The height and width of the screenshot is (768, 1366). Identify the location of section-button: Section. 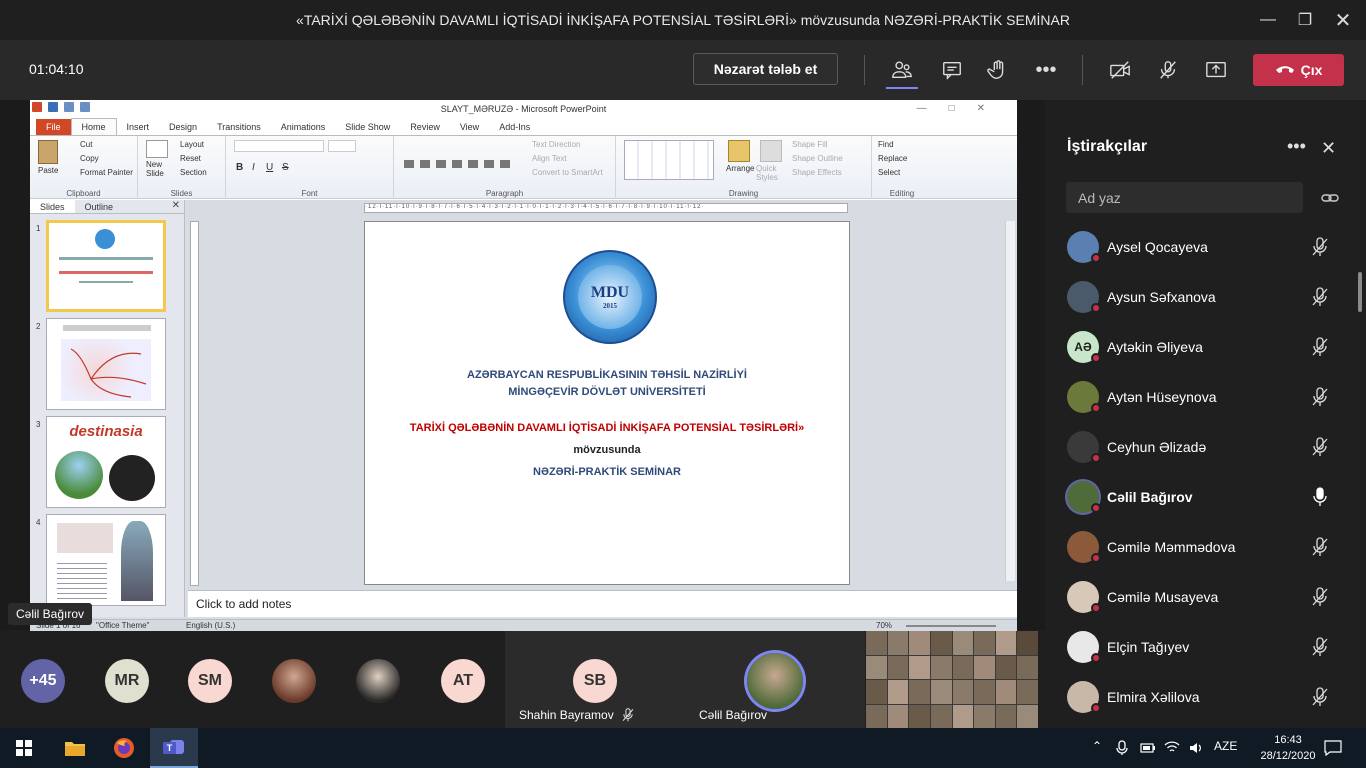
(193, 172).